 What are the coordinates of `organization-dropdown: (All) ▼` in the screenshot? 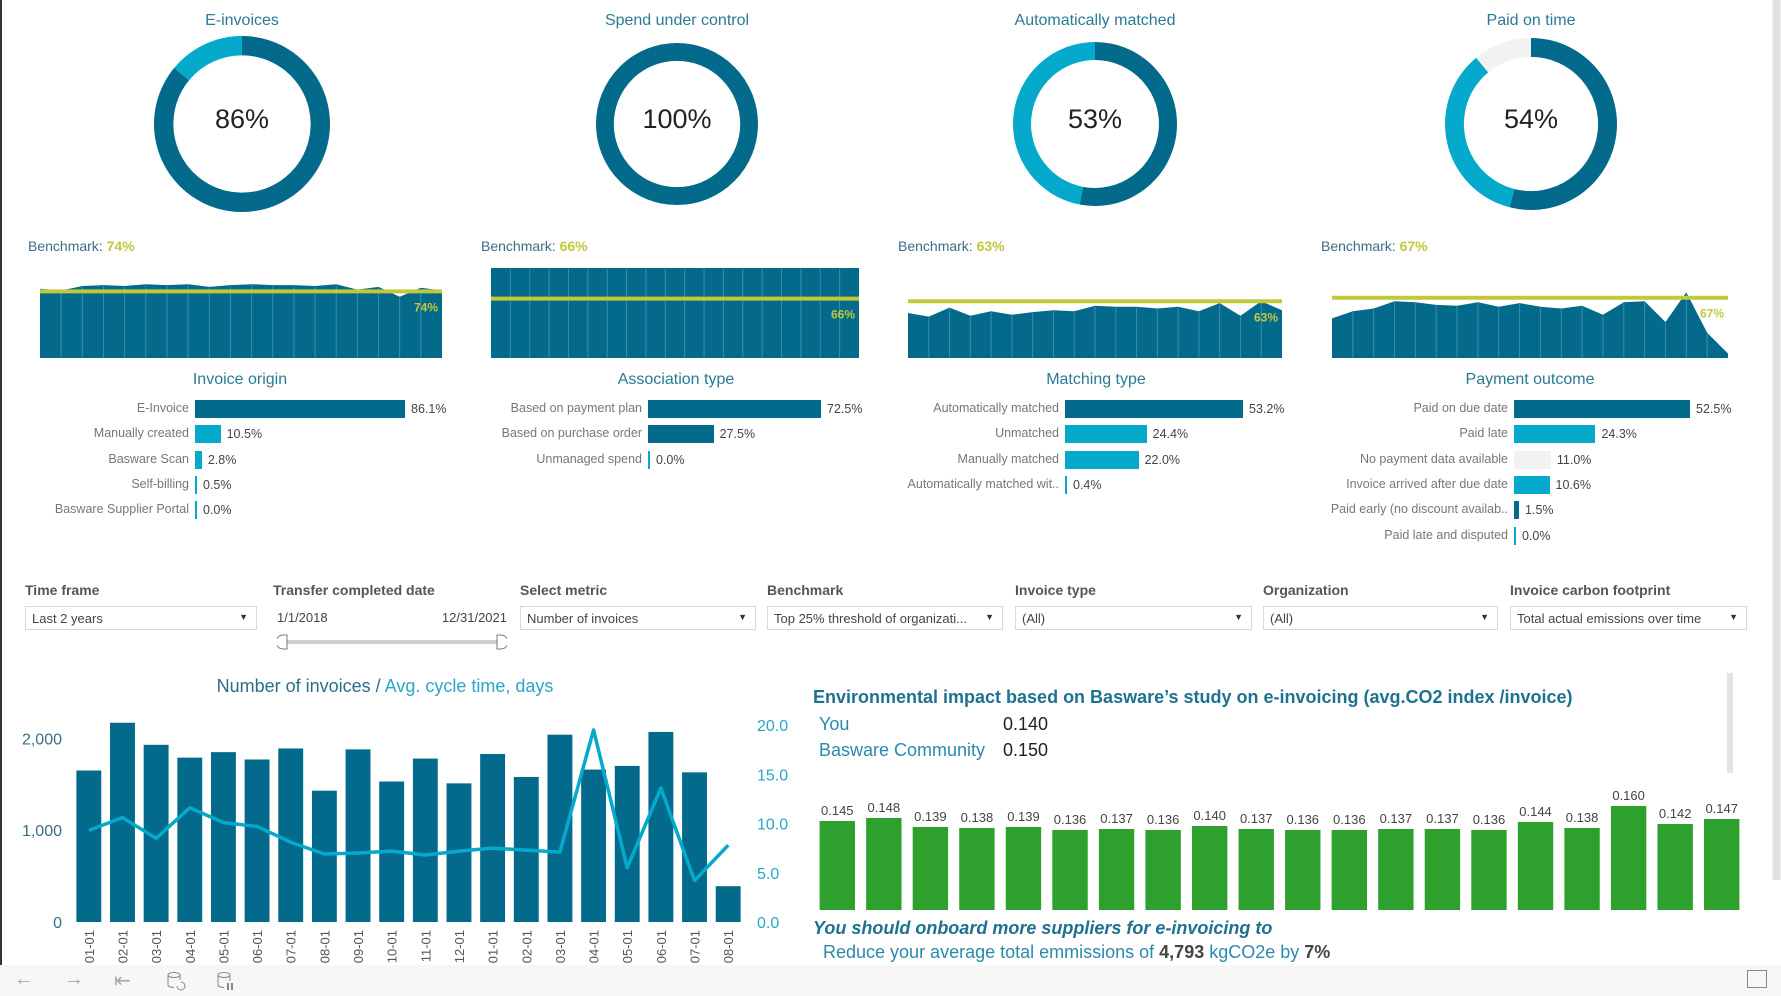 It's located at (1380, 618).